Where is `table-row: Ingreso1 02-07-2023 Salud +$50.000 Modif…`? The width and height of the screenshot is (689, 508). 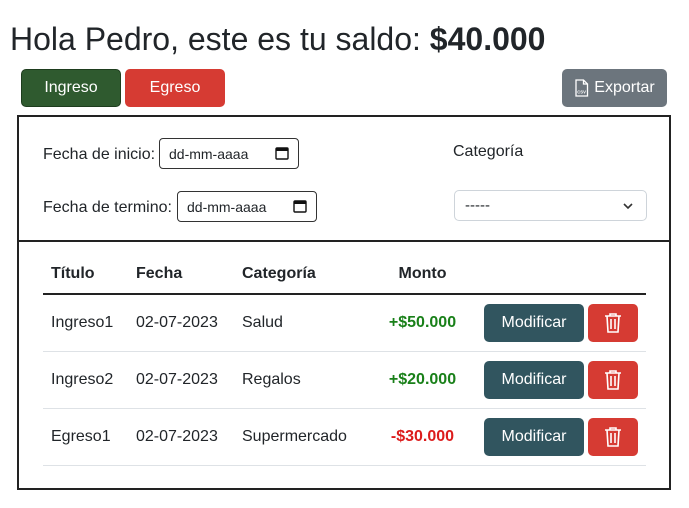
table-row: Ingreso1 02-07-2023 Salud +$50.000 Modif… is located at coordinates (344, 323).